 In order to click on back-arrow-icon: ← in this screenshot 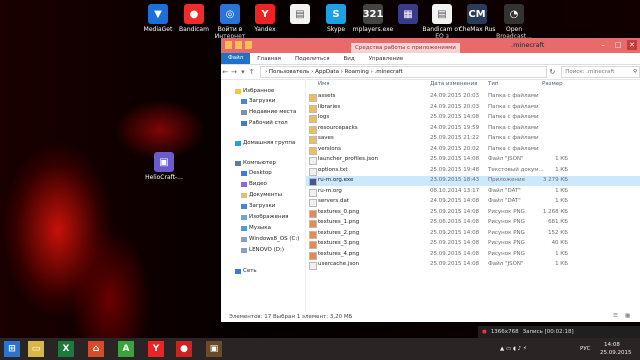, I will do `click(225, 72)`.